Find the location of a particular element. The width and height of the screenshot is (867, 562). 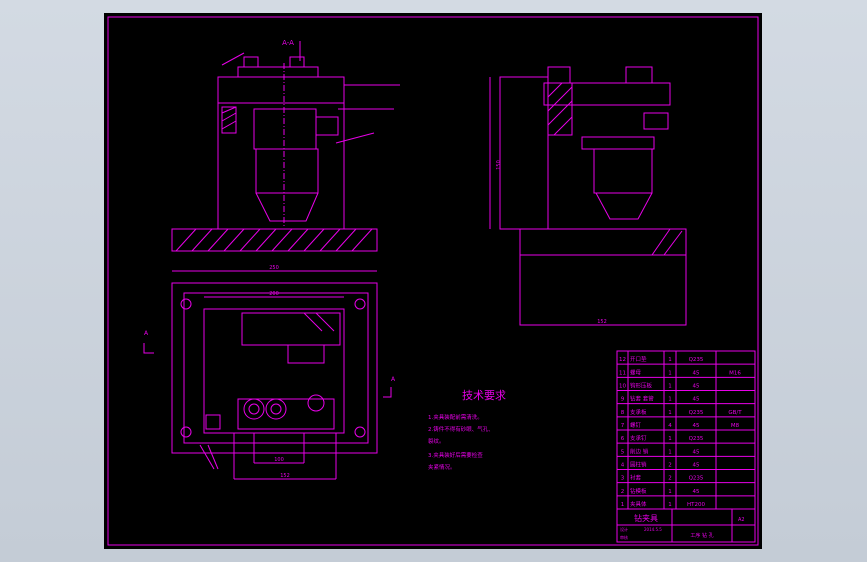

parts-cell-qty: 4 is located at coordinates (670, 426).